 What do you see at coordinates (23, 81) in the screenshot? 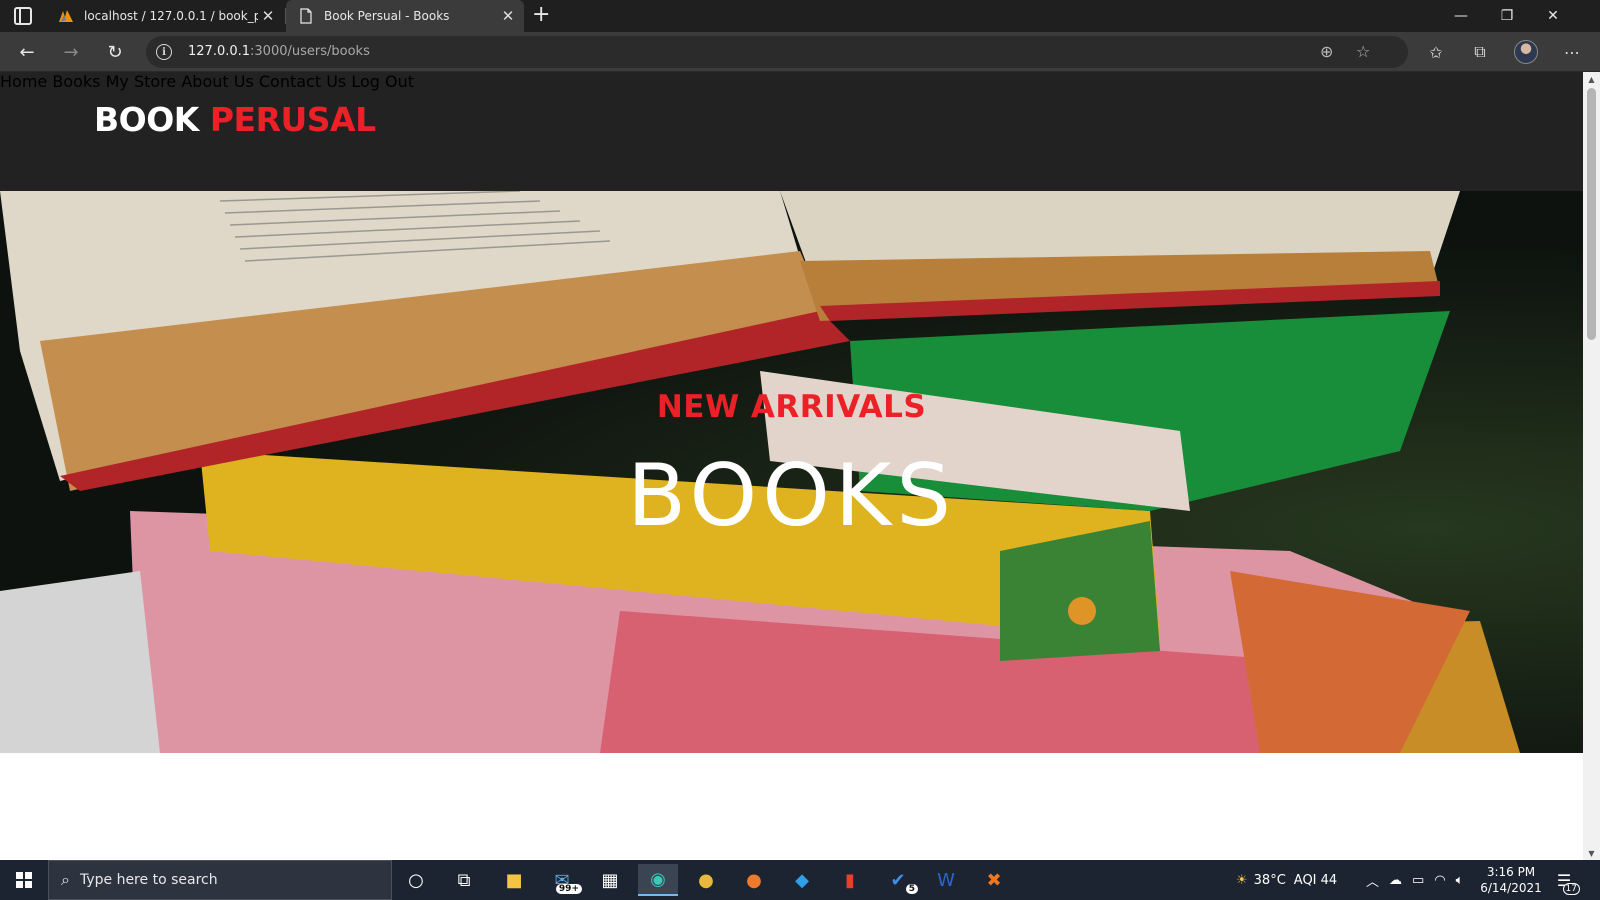
I see `nav-home: Home` at bounding box center [23, 81].